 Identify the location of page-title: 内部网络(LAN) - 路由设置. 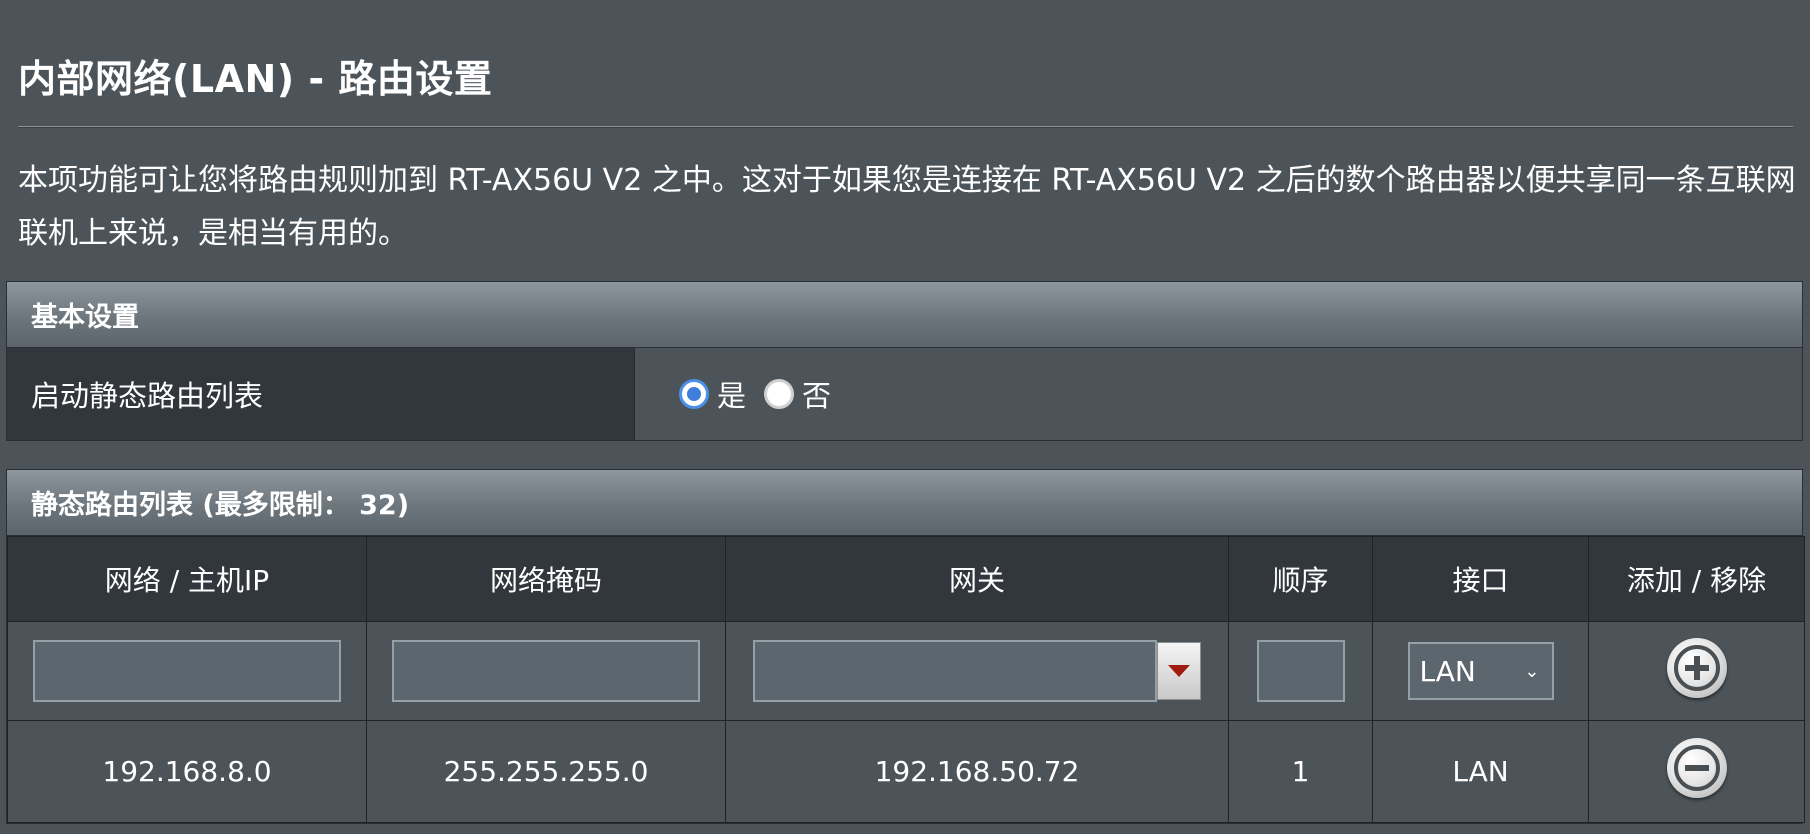
(255, 79).